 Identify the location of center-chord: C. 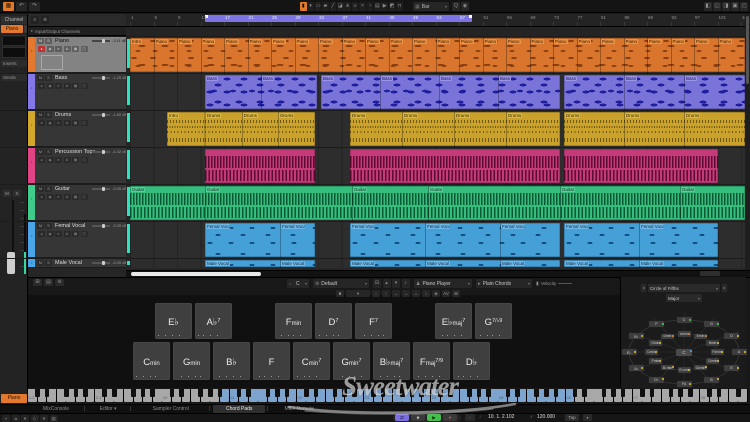
(684, 352).